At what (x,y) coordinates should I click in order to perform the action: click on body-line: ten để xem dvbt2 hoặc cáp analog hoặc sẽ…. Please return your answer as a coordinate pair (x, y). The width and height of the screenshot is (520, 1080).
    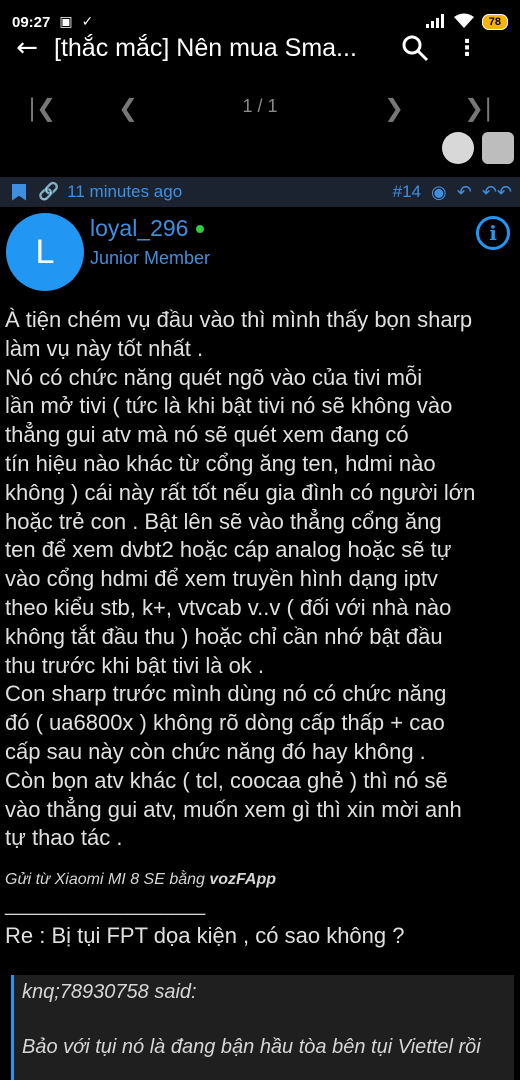
    Looking at the image, I should click on (228, 550).